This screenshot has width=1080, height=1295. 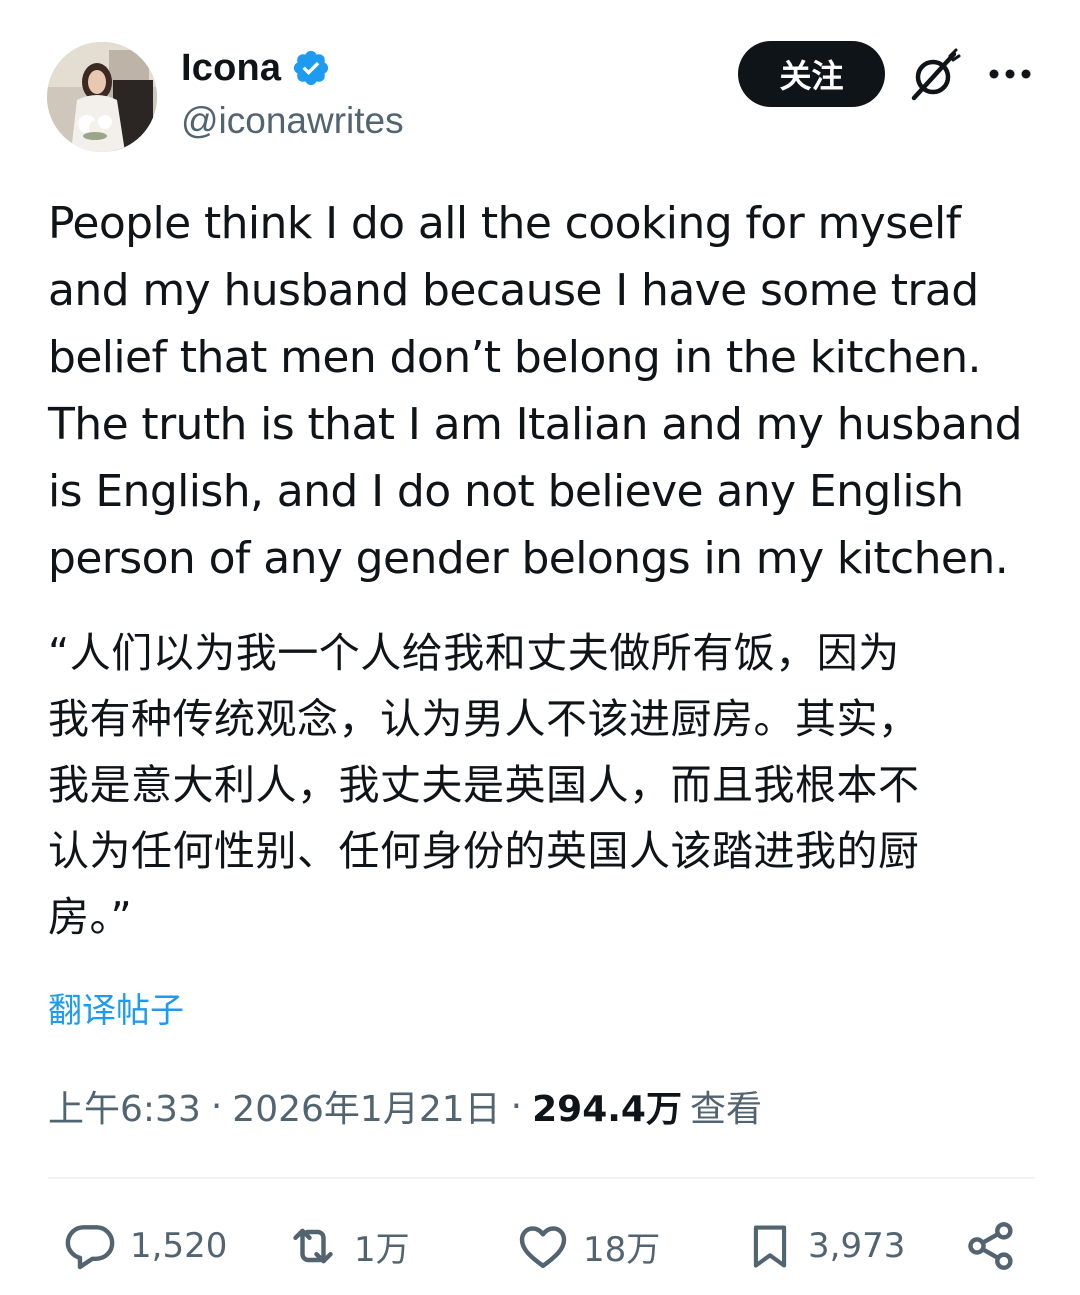 I want to click on avatar, so click(x=102, y=97).